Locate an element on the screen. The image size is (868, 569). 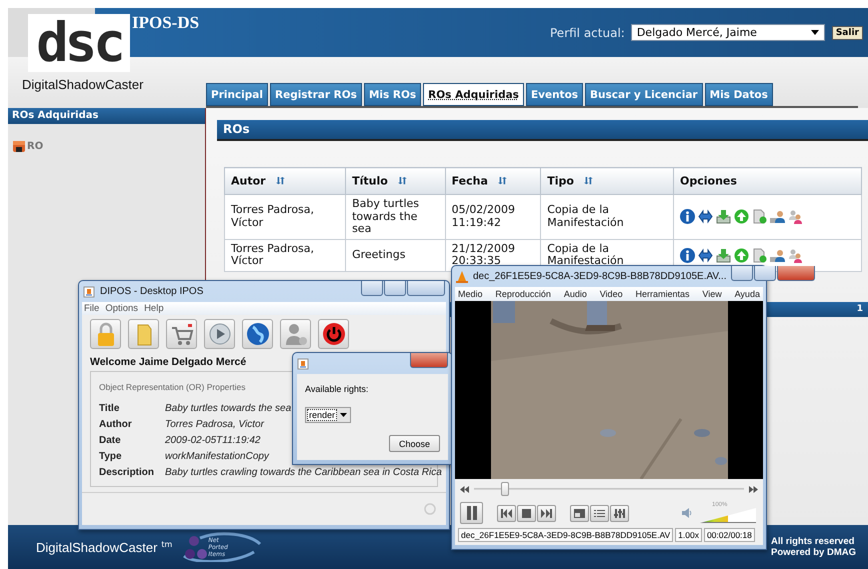
sidebar-item: RO is located at coordinates (35, 146).